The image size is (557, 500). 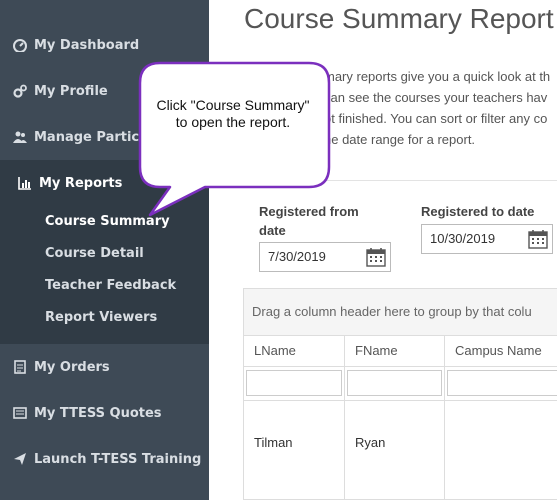 What do you see at coordinates (20, 367) in the screenshot?
I see `document-icon` at bounding box center [20, 367].